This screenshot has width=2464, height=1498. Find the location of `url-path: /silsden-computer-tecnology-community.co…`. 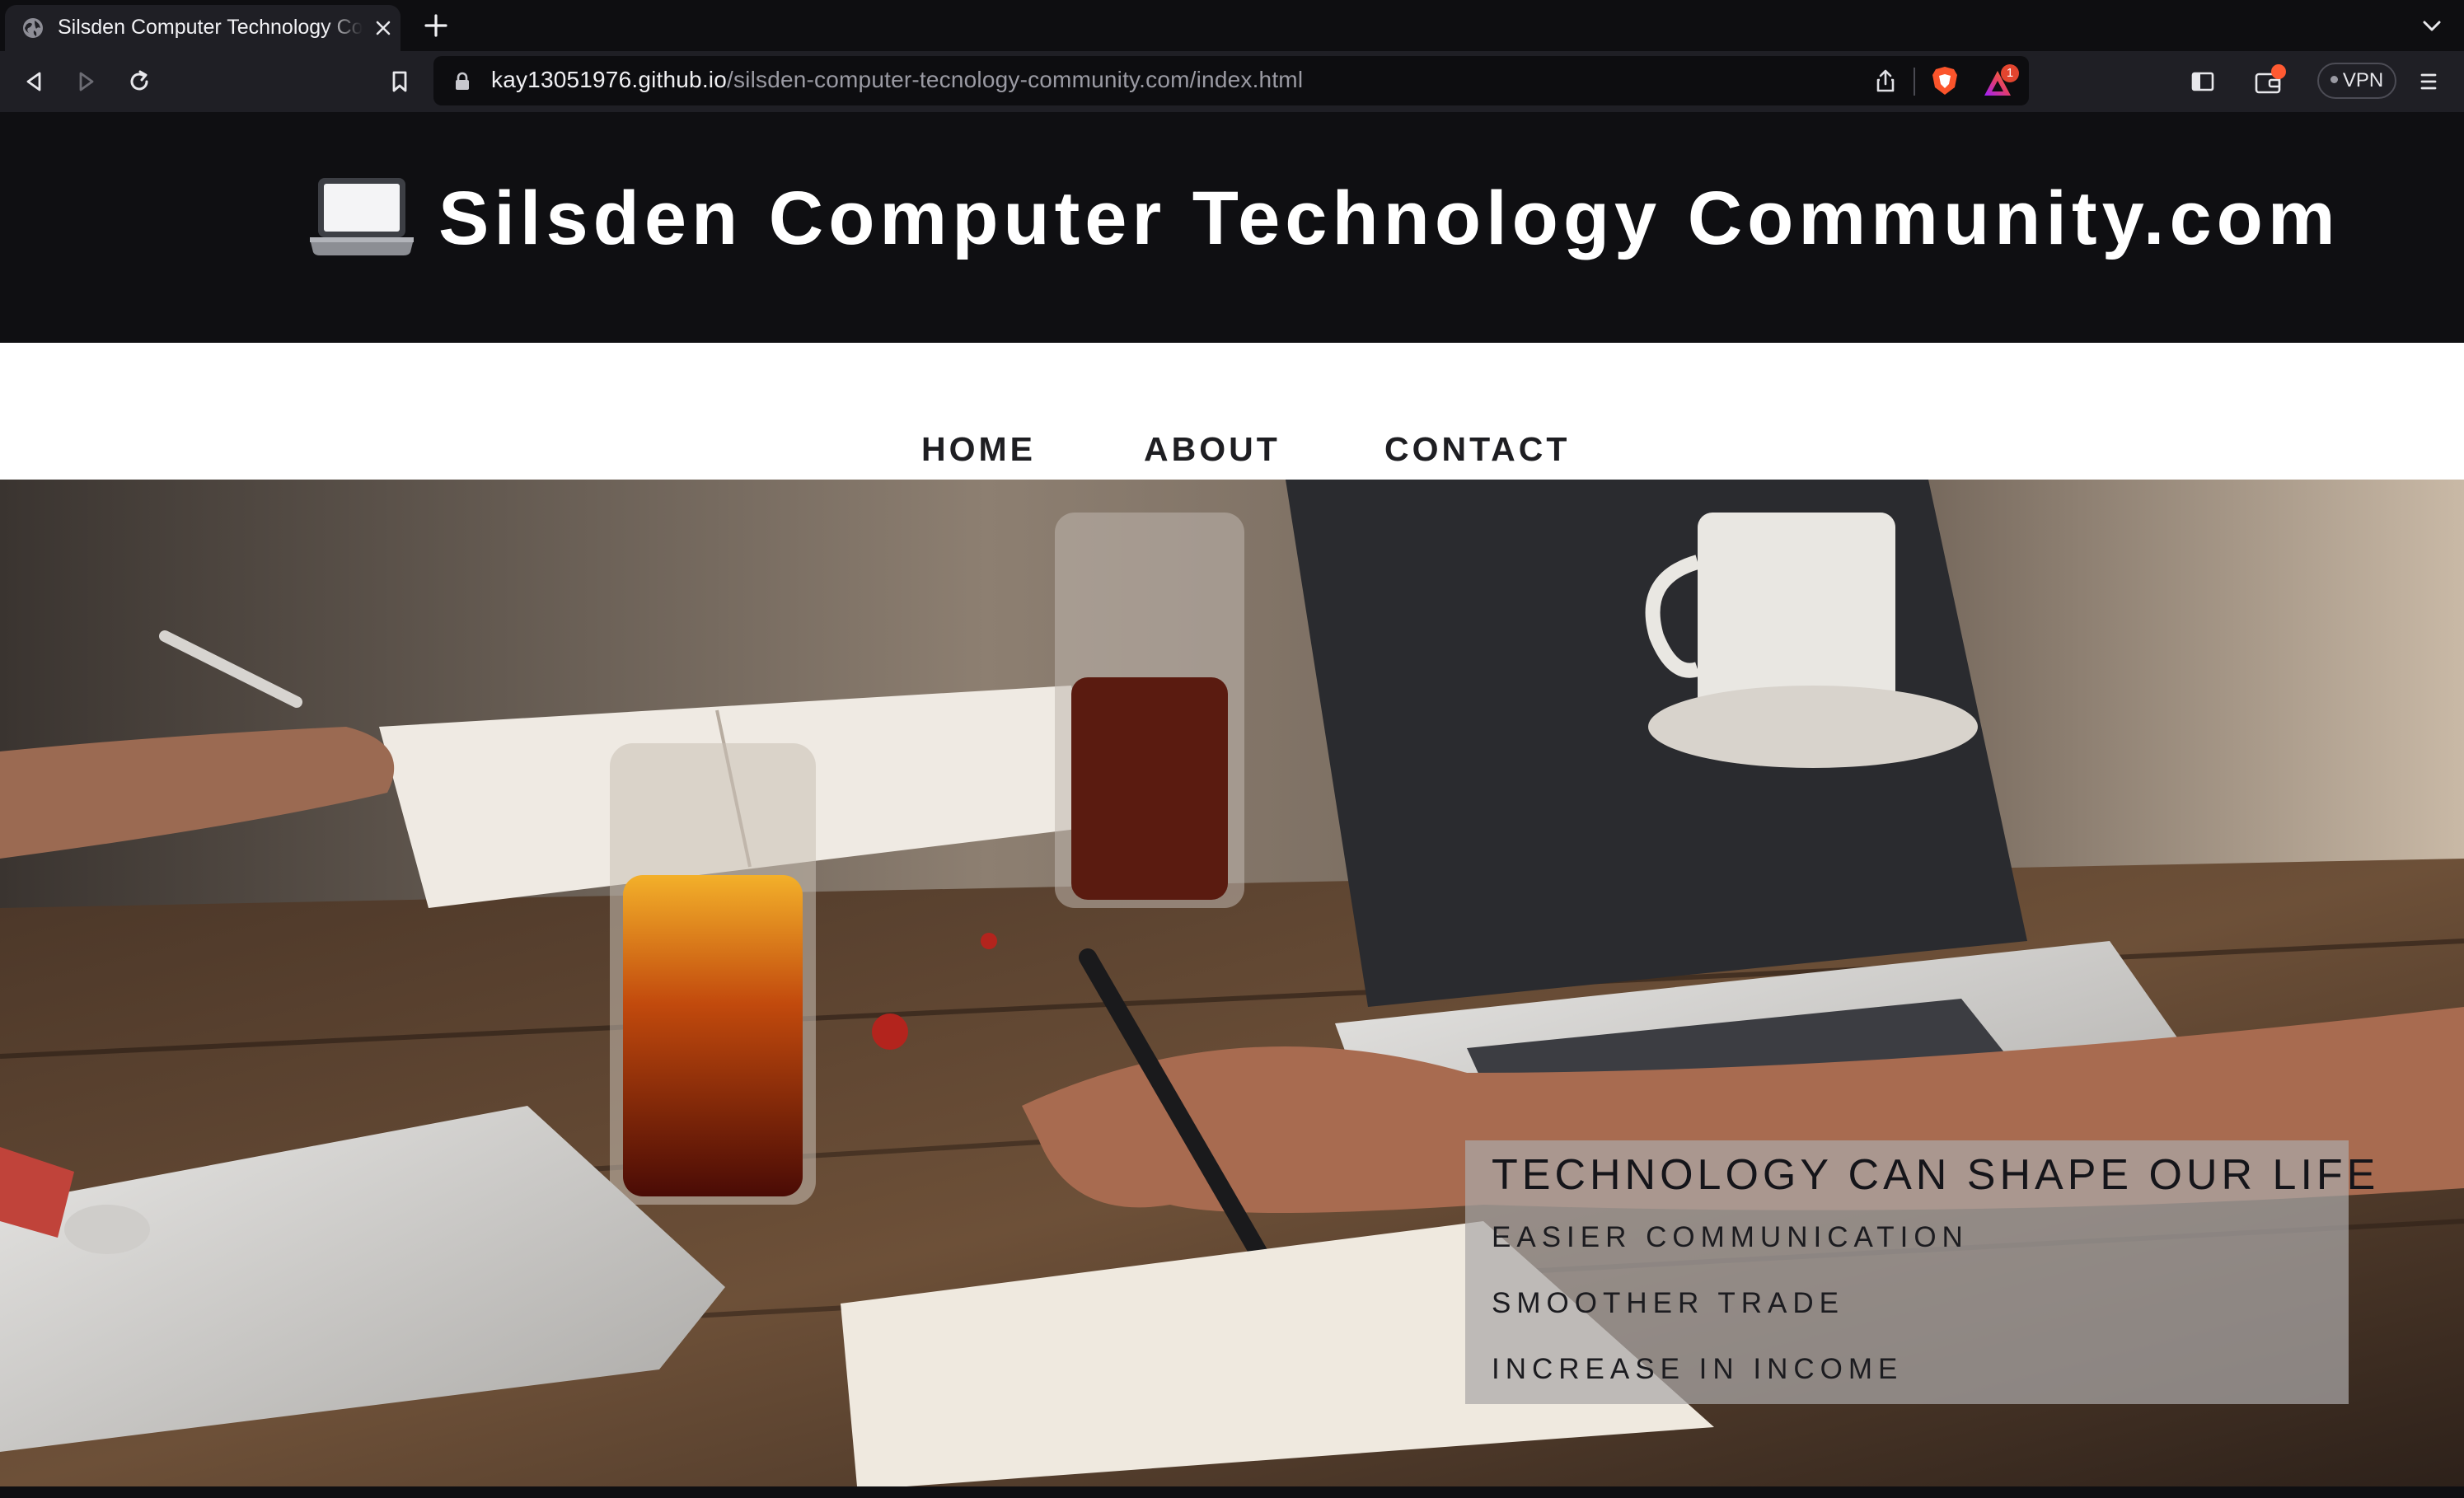

url-path: /silsden-computer-tecnology-community.co… is located at coordinates (1016, 79).